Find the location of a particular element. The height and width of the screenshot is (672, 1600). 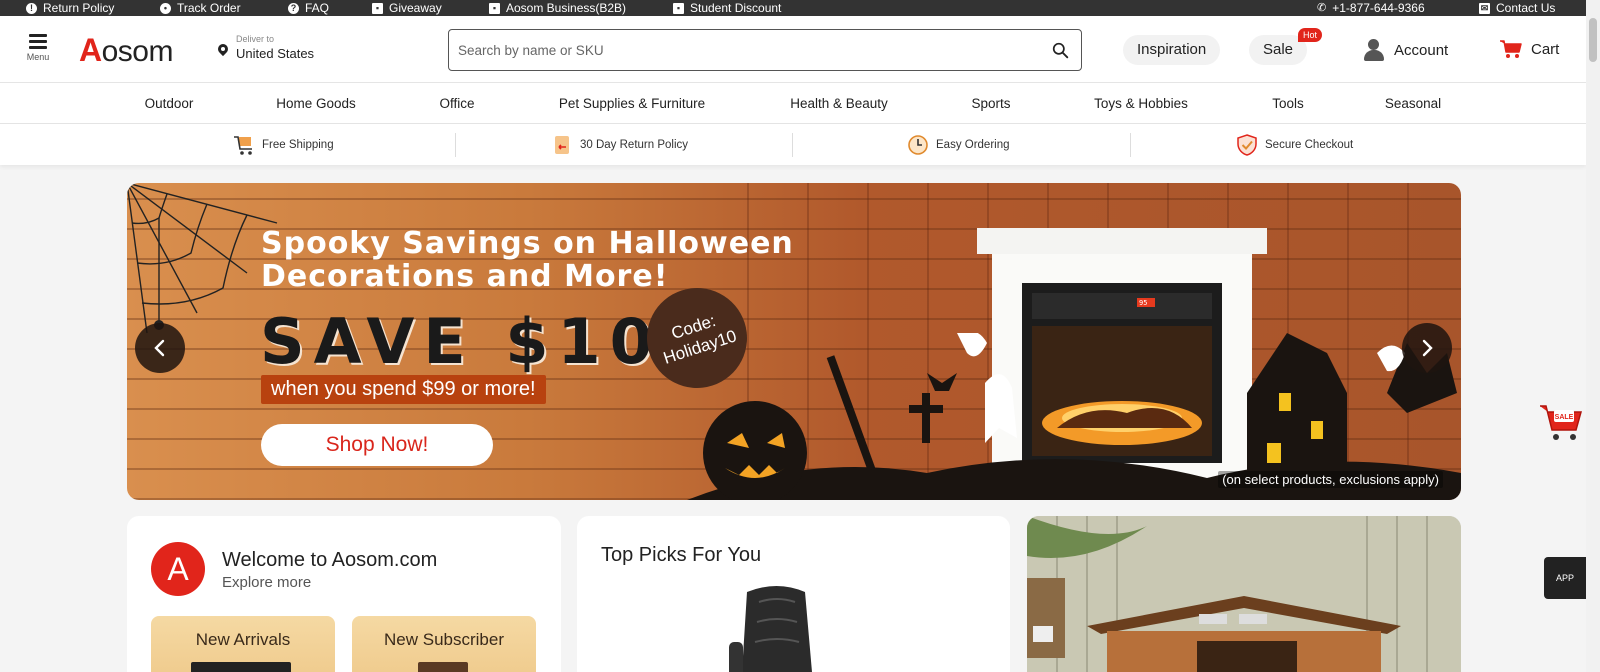

menu-button: Menu is located at coordinates (38, 51).